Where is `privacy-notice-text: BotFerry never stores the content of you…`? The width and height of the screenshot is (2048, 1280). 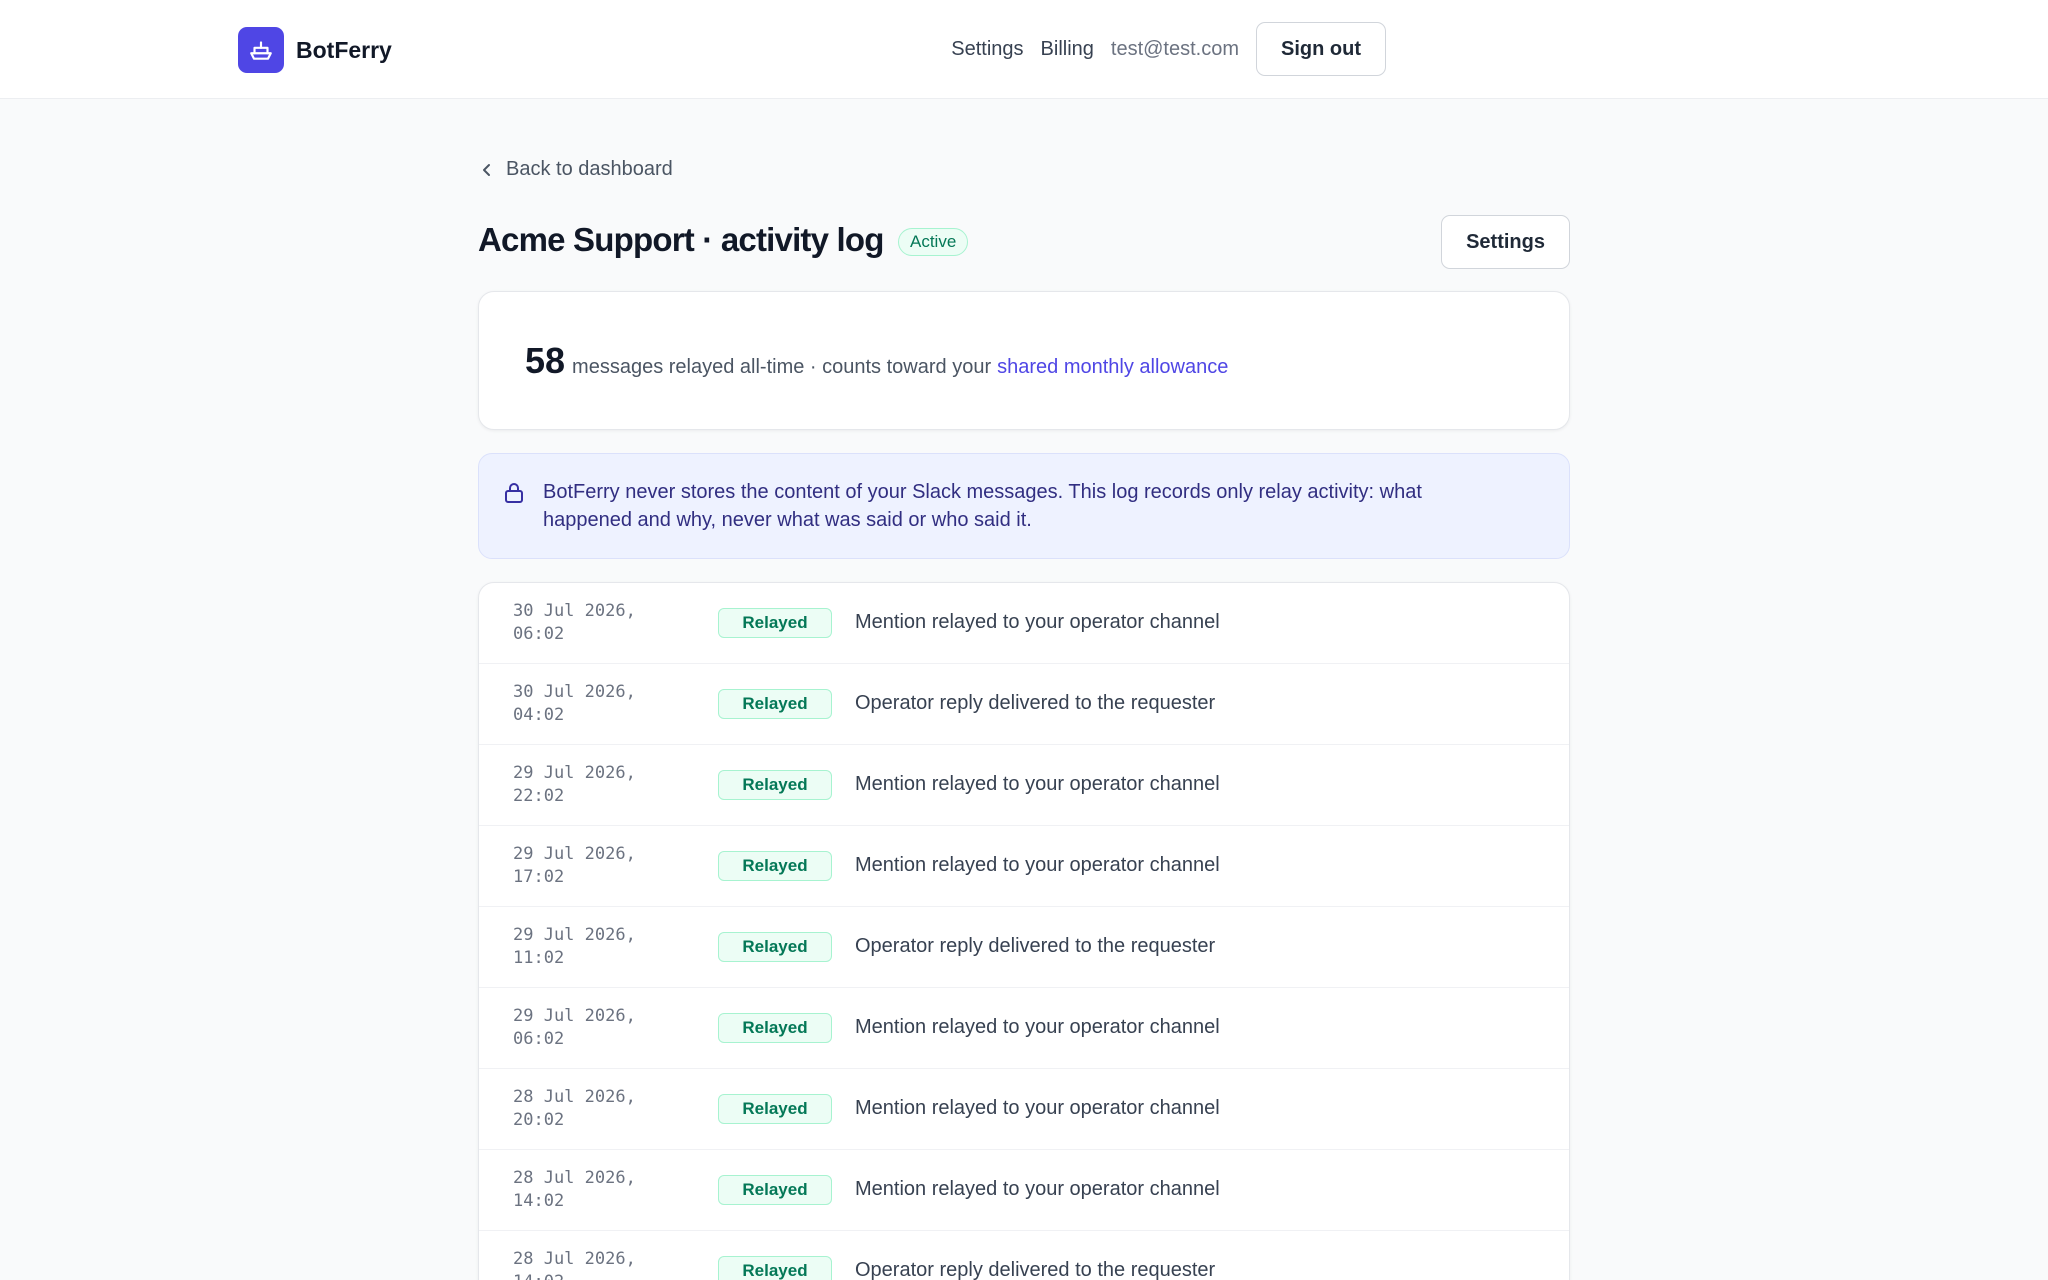
privacy-notice-text: BotFerry never stores the content of you… is located at coordinates (982, 506).